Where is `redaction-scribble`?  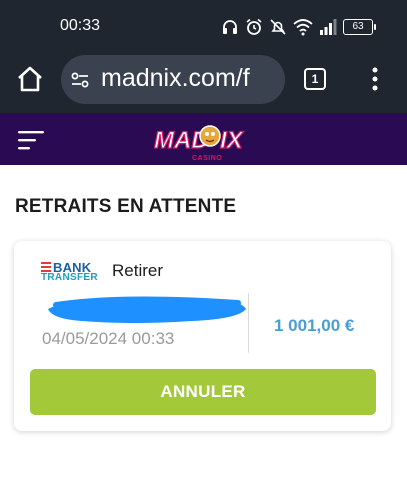
redaction-scribble is located at coordinates (147, 309).